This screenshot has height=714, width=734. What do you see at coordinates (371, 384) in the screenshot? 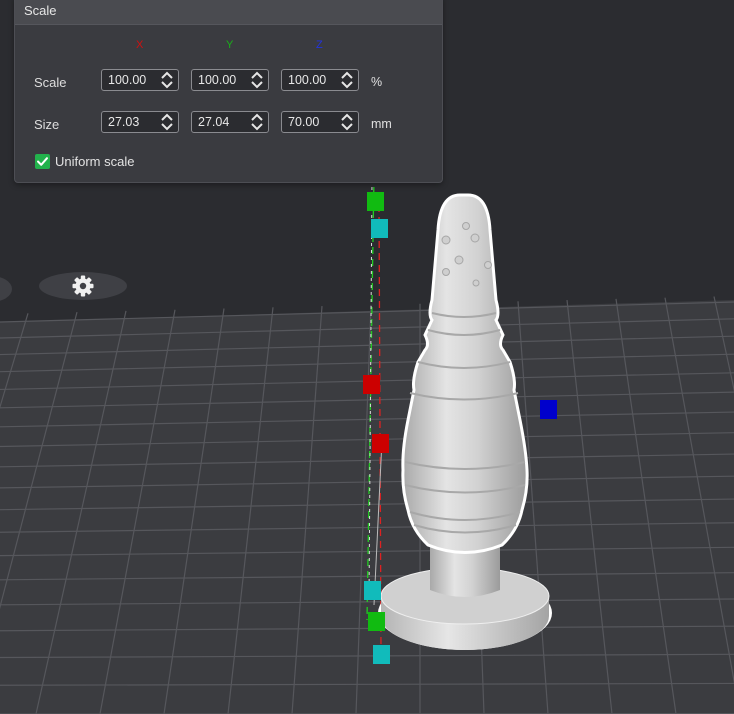
I see `handle-red-mid` at bounding box center [371, 384].